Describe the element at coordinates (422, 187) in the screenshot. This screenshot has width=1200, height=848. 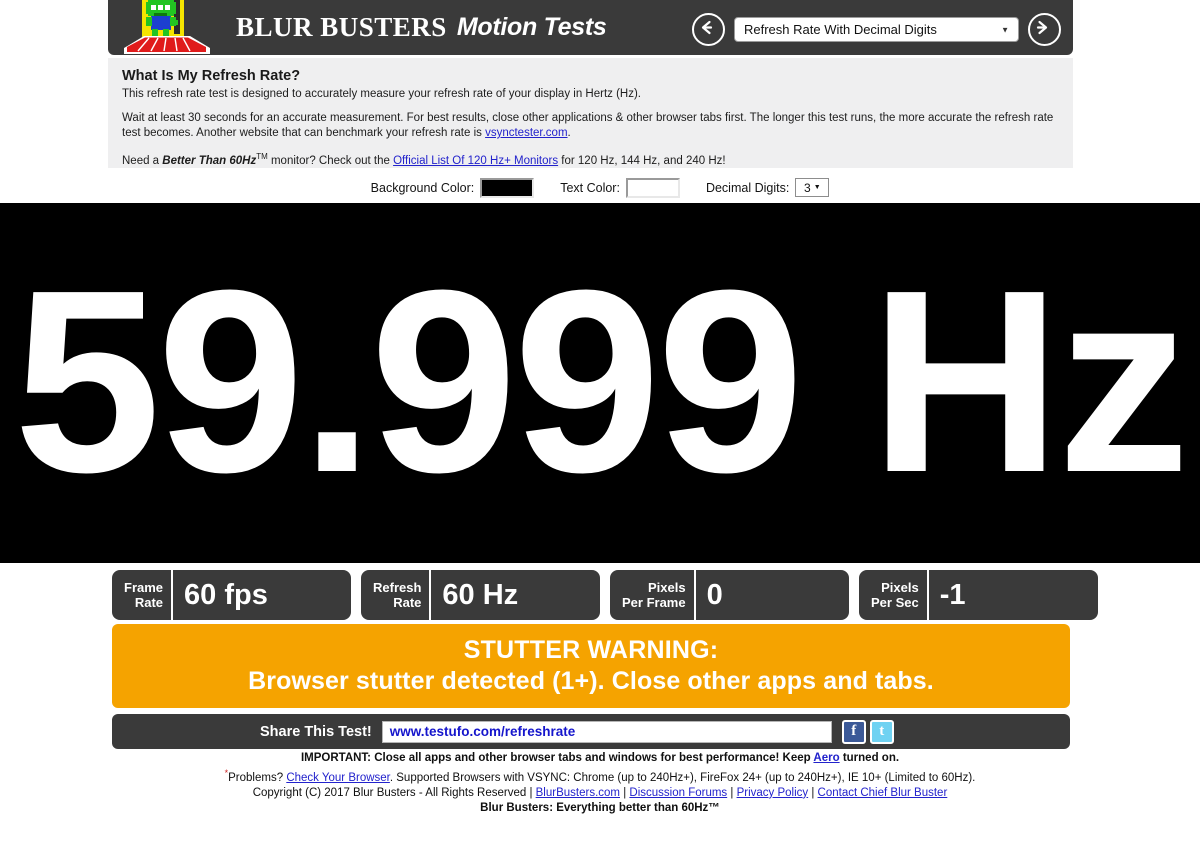
I see `background-color-label: Background Color:` at that location.